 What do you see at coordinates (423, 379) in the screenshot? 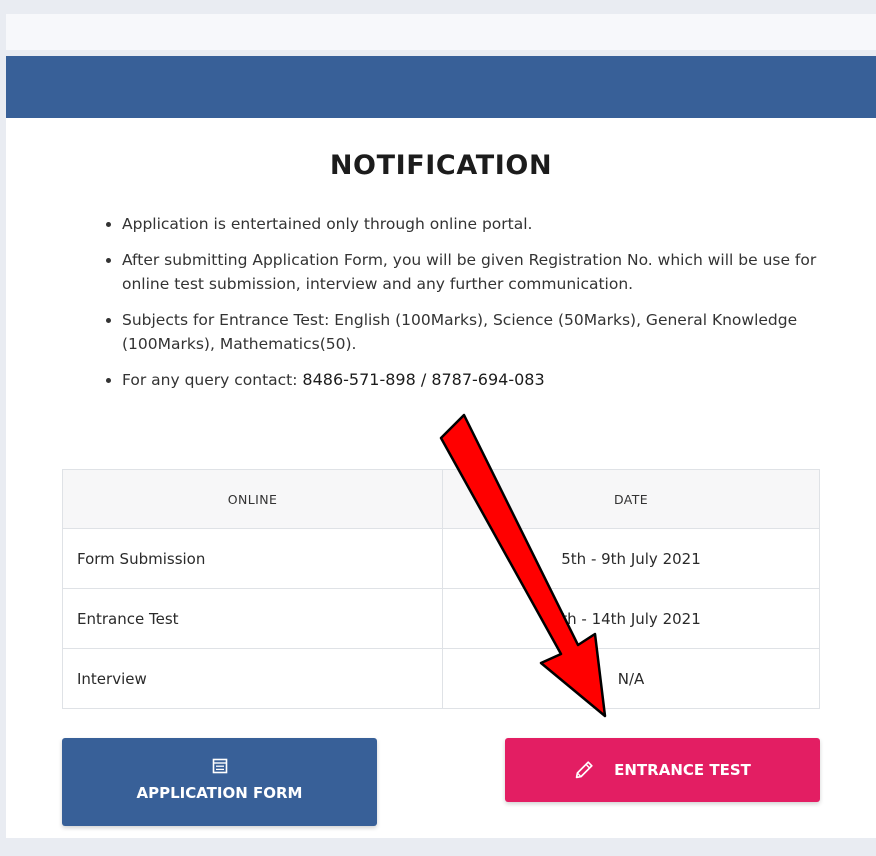
I see `contact-numbers: 8486-571-898 / 8787-694-083` at bounding box center [423, 379].